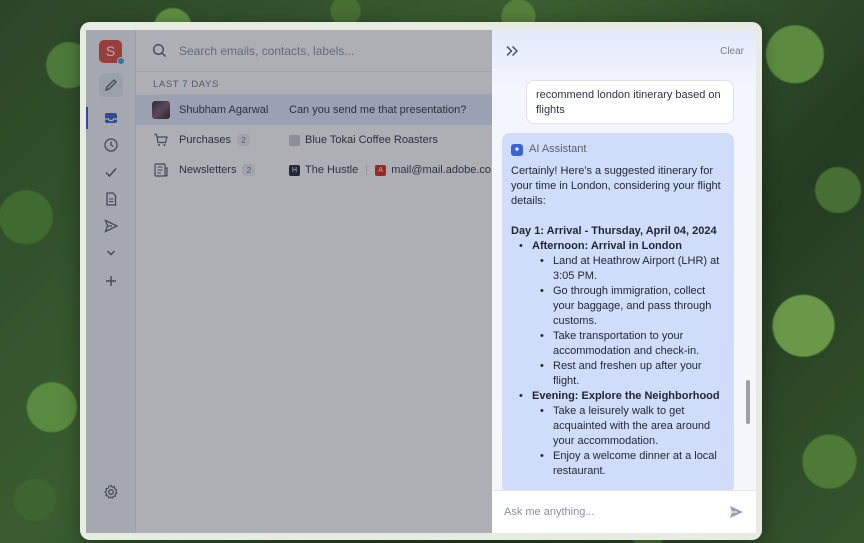  What do you see at coordinates (604, 512) in the screenshot?
I see `ask-input` at bounding box center [604, 512].